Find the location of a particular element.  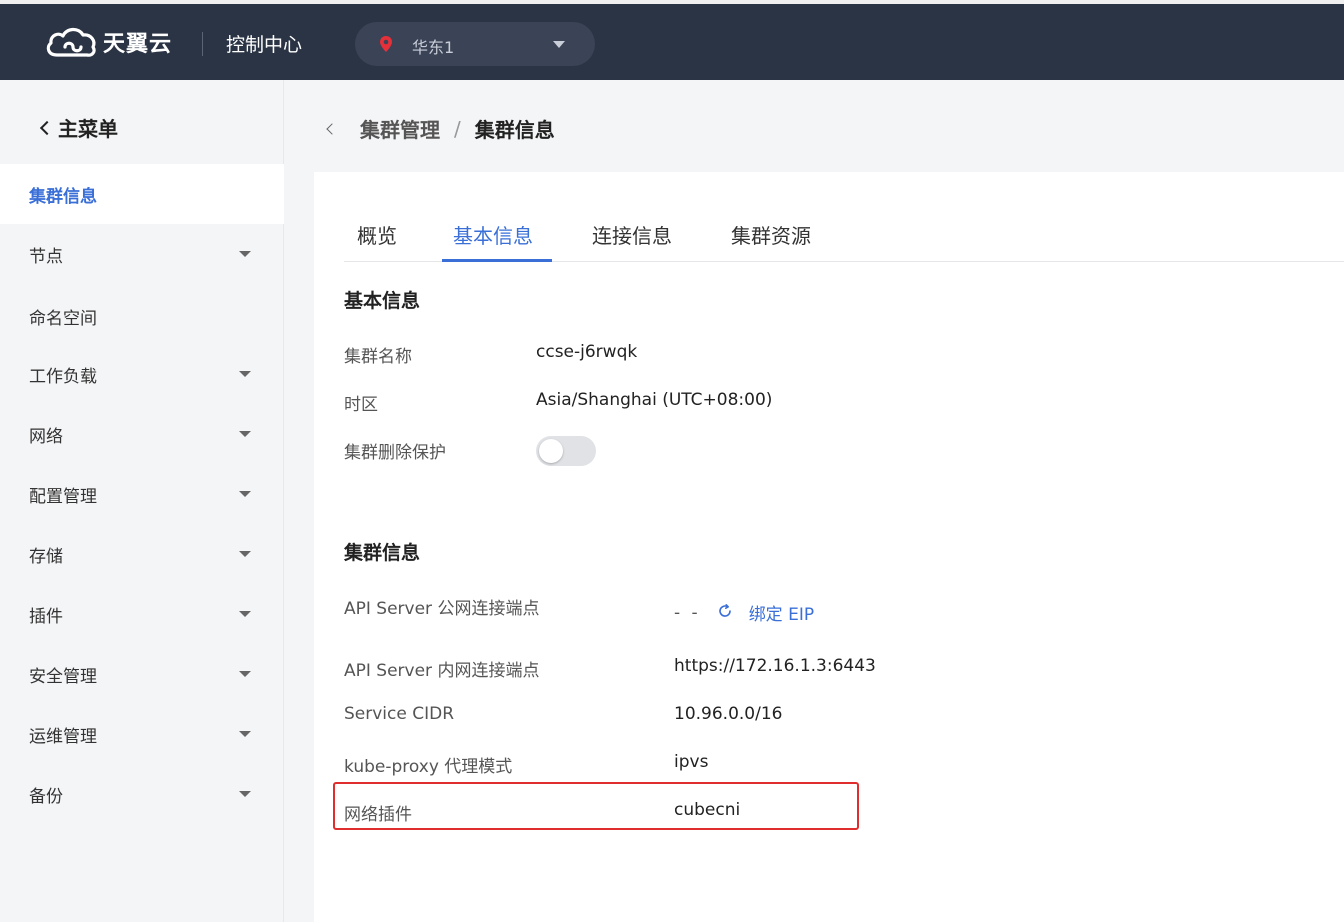

sidebar-item-label: 命名空间 is located at coordinates (63, 318).